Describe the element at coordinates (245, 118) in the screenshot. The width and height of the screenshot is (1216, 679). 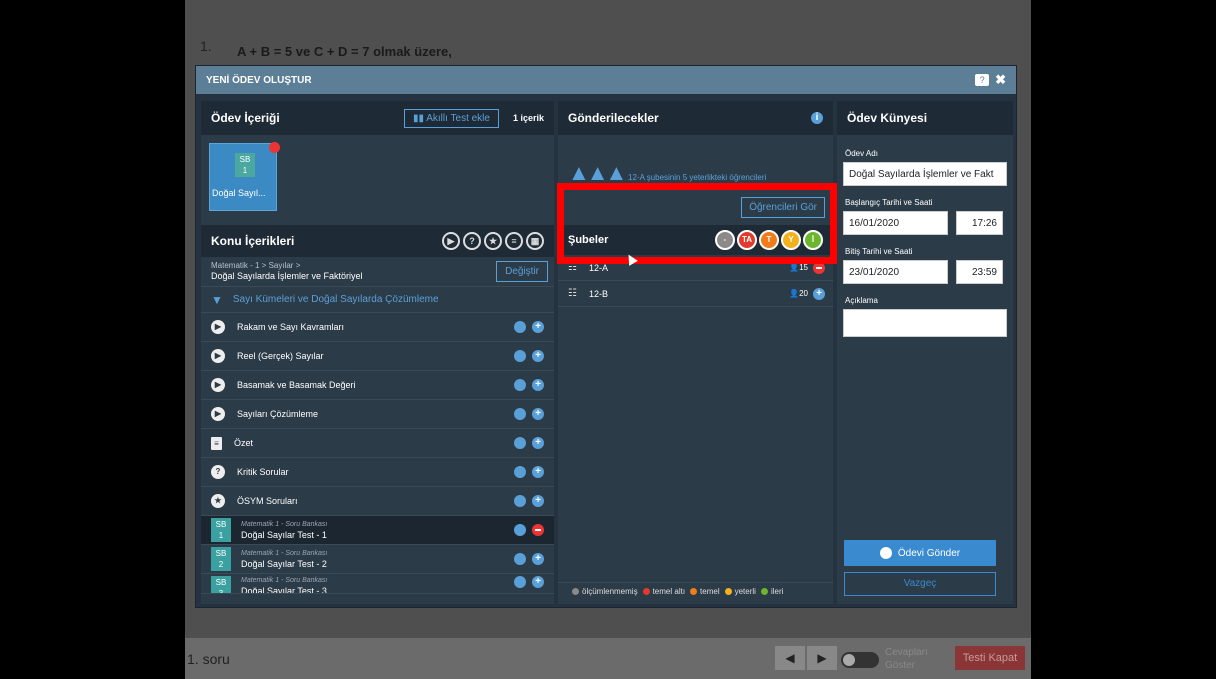
I see `content-title: Ödev İçeriği` at that location.